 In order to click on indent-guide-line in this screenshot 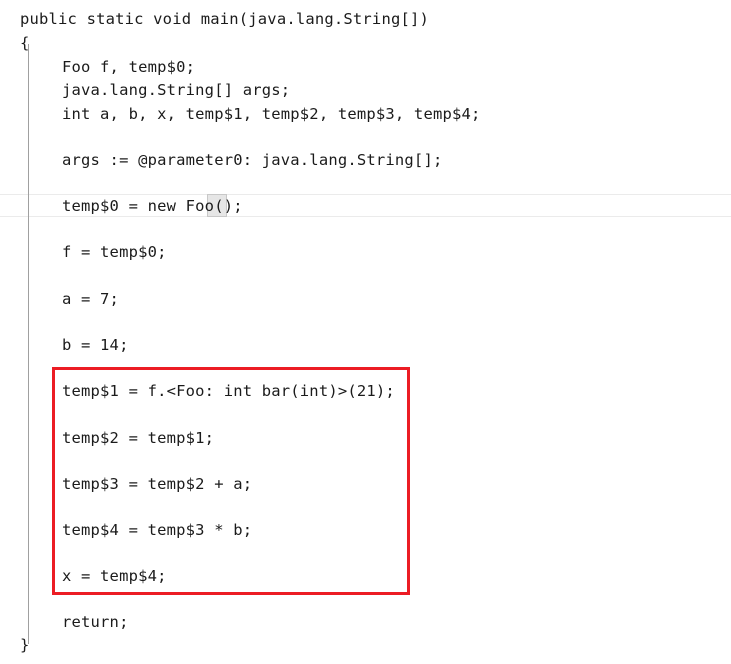, I will do `click(28, 344)`.